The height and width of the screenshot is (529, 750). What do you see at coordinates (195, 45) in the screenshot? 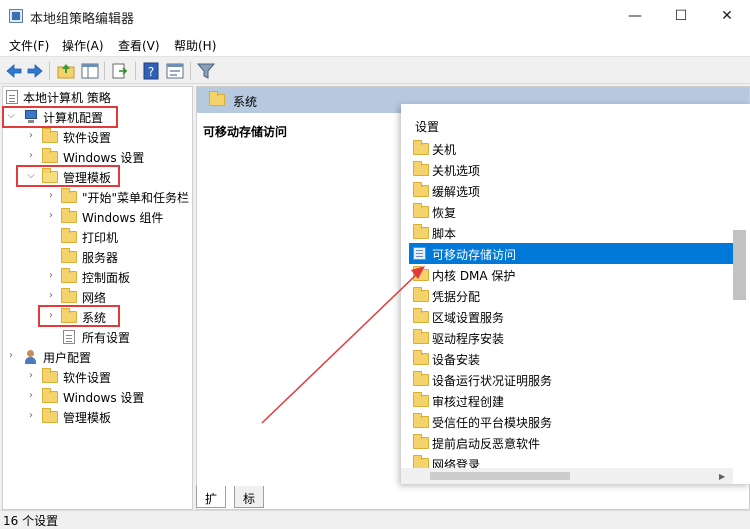
I see `menu-help: 帮助(H)` at bounding box center [195, 45].